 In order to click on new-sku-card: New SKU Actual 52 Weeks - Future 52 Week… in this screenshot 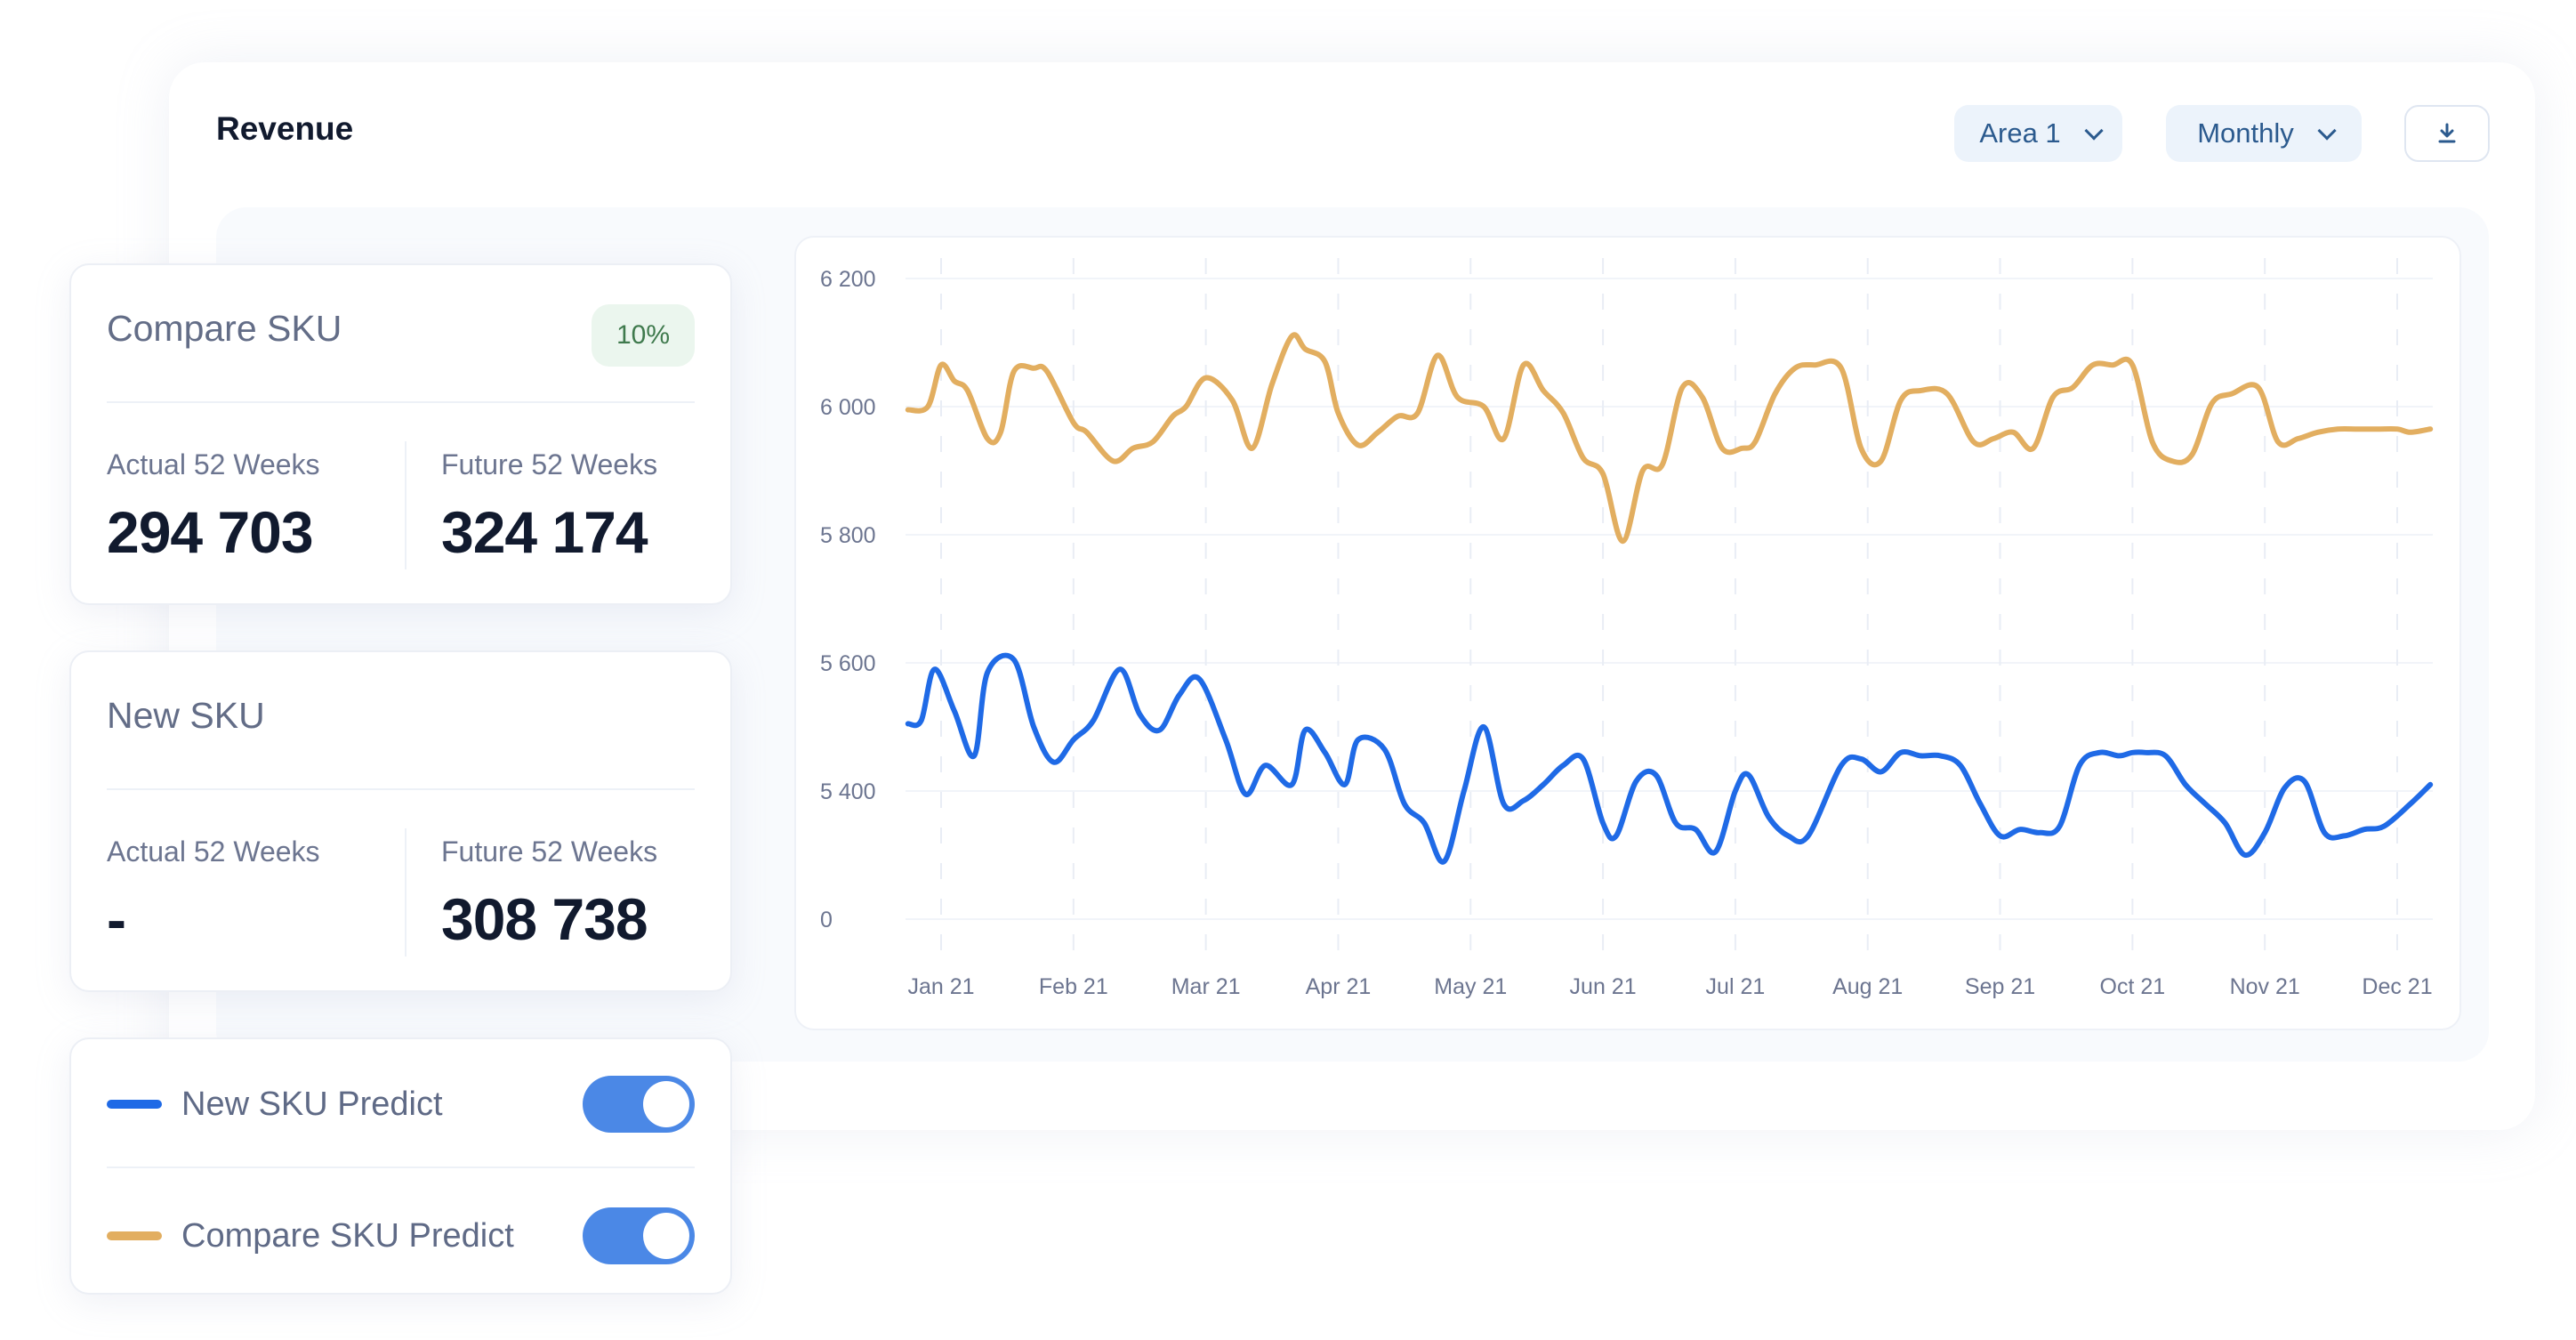, I will do `click(400, 821)`.